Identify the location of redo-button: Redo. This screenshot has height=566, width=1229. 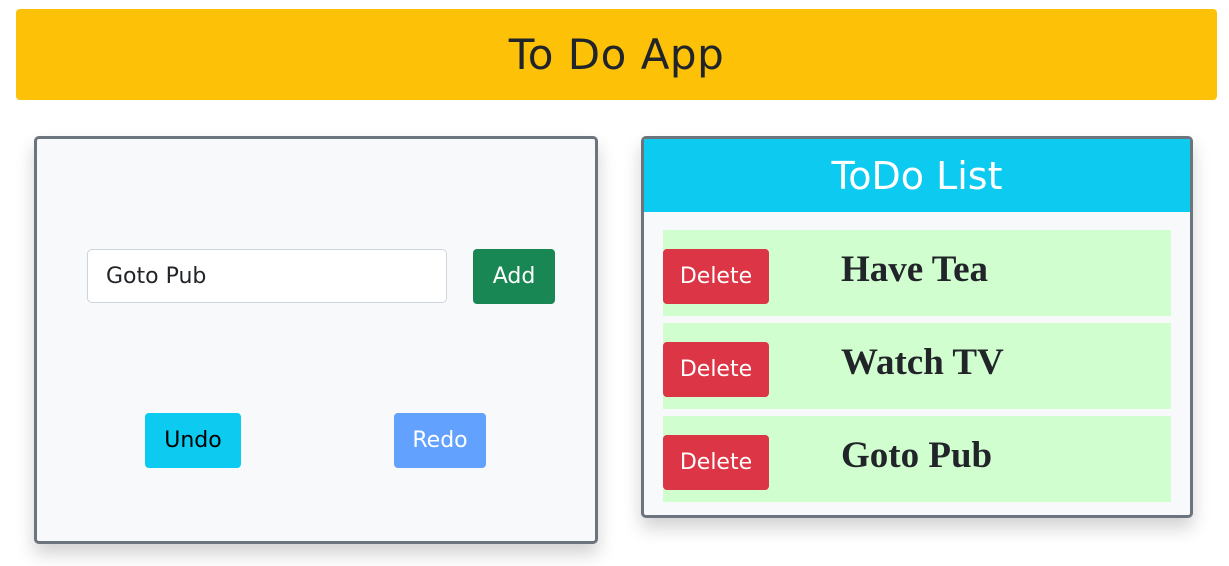
(440, 440).